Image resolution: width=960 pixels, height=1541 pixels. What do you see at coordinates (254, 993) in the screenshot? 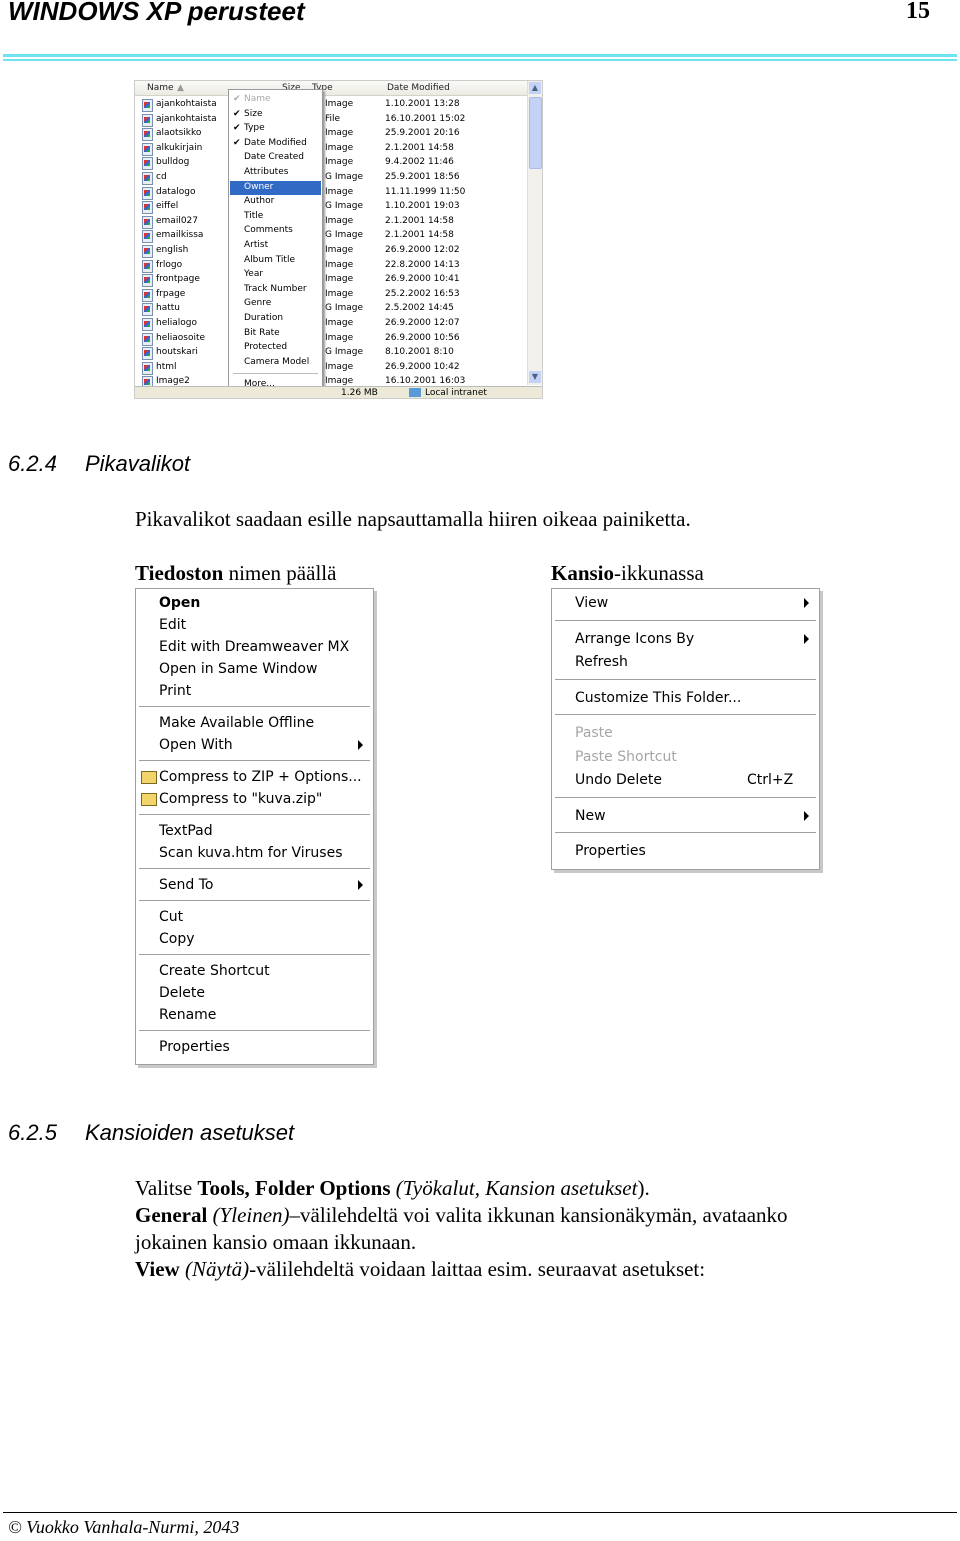
I see `menu-item: Delete` at bounding box center [254, 993].